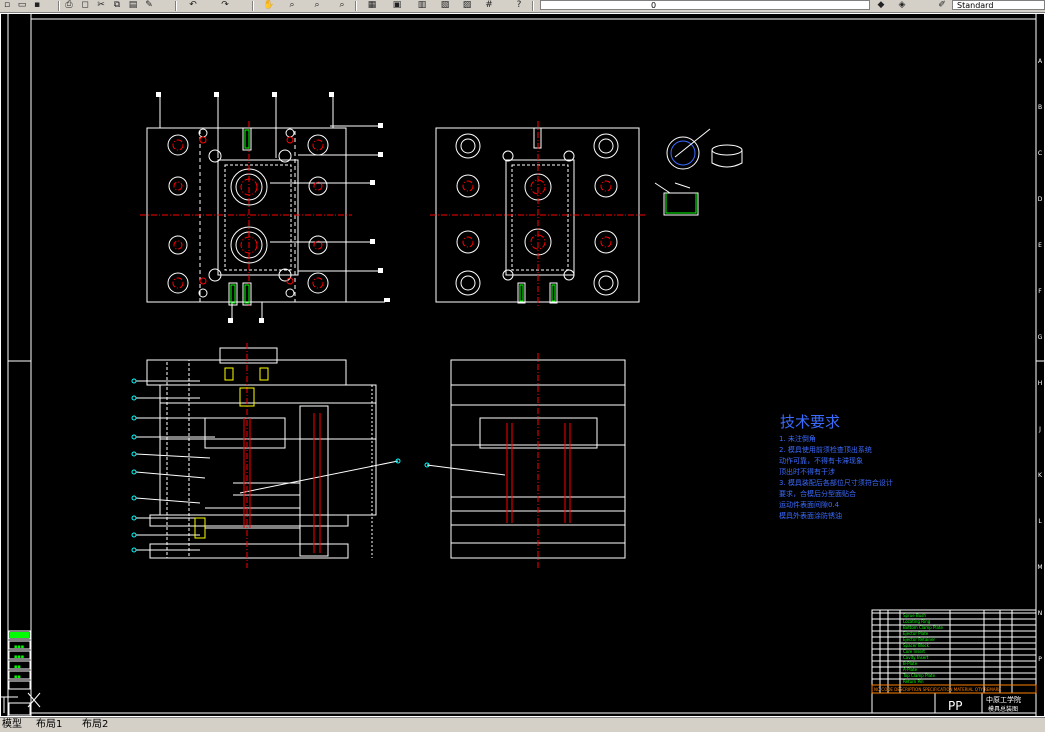  Describe the element at coordinates (653, 5) in the screenshot. I see `layer-value: 0` at that location.